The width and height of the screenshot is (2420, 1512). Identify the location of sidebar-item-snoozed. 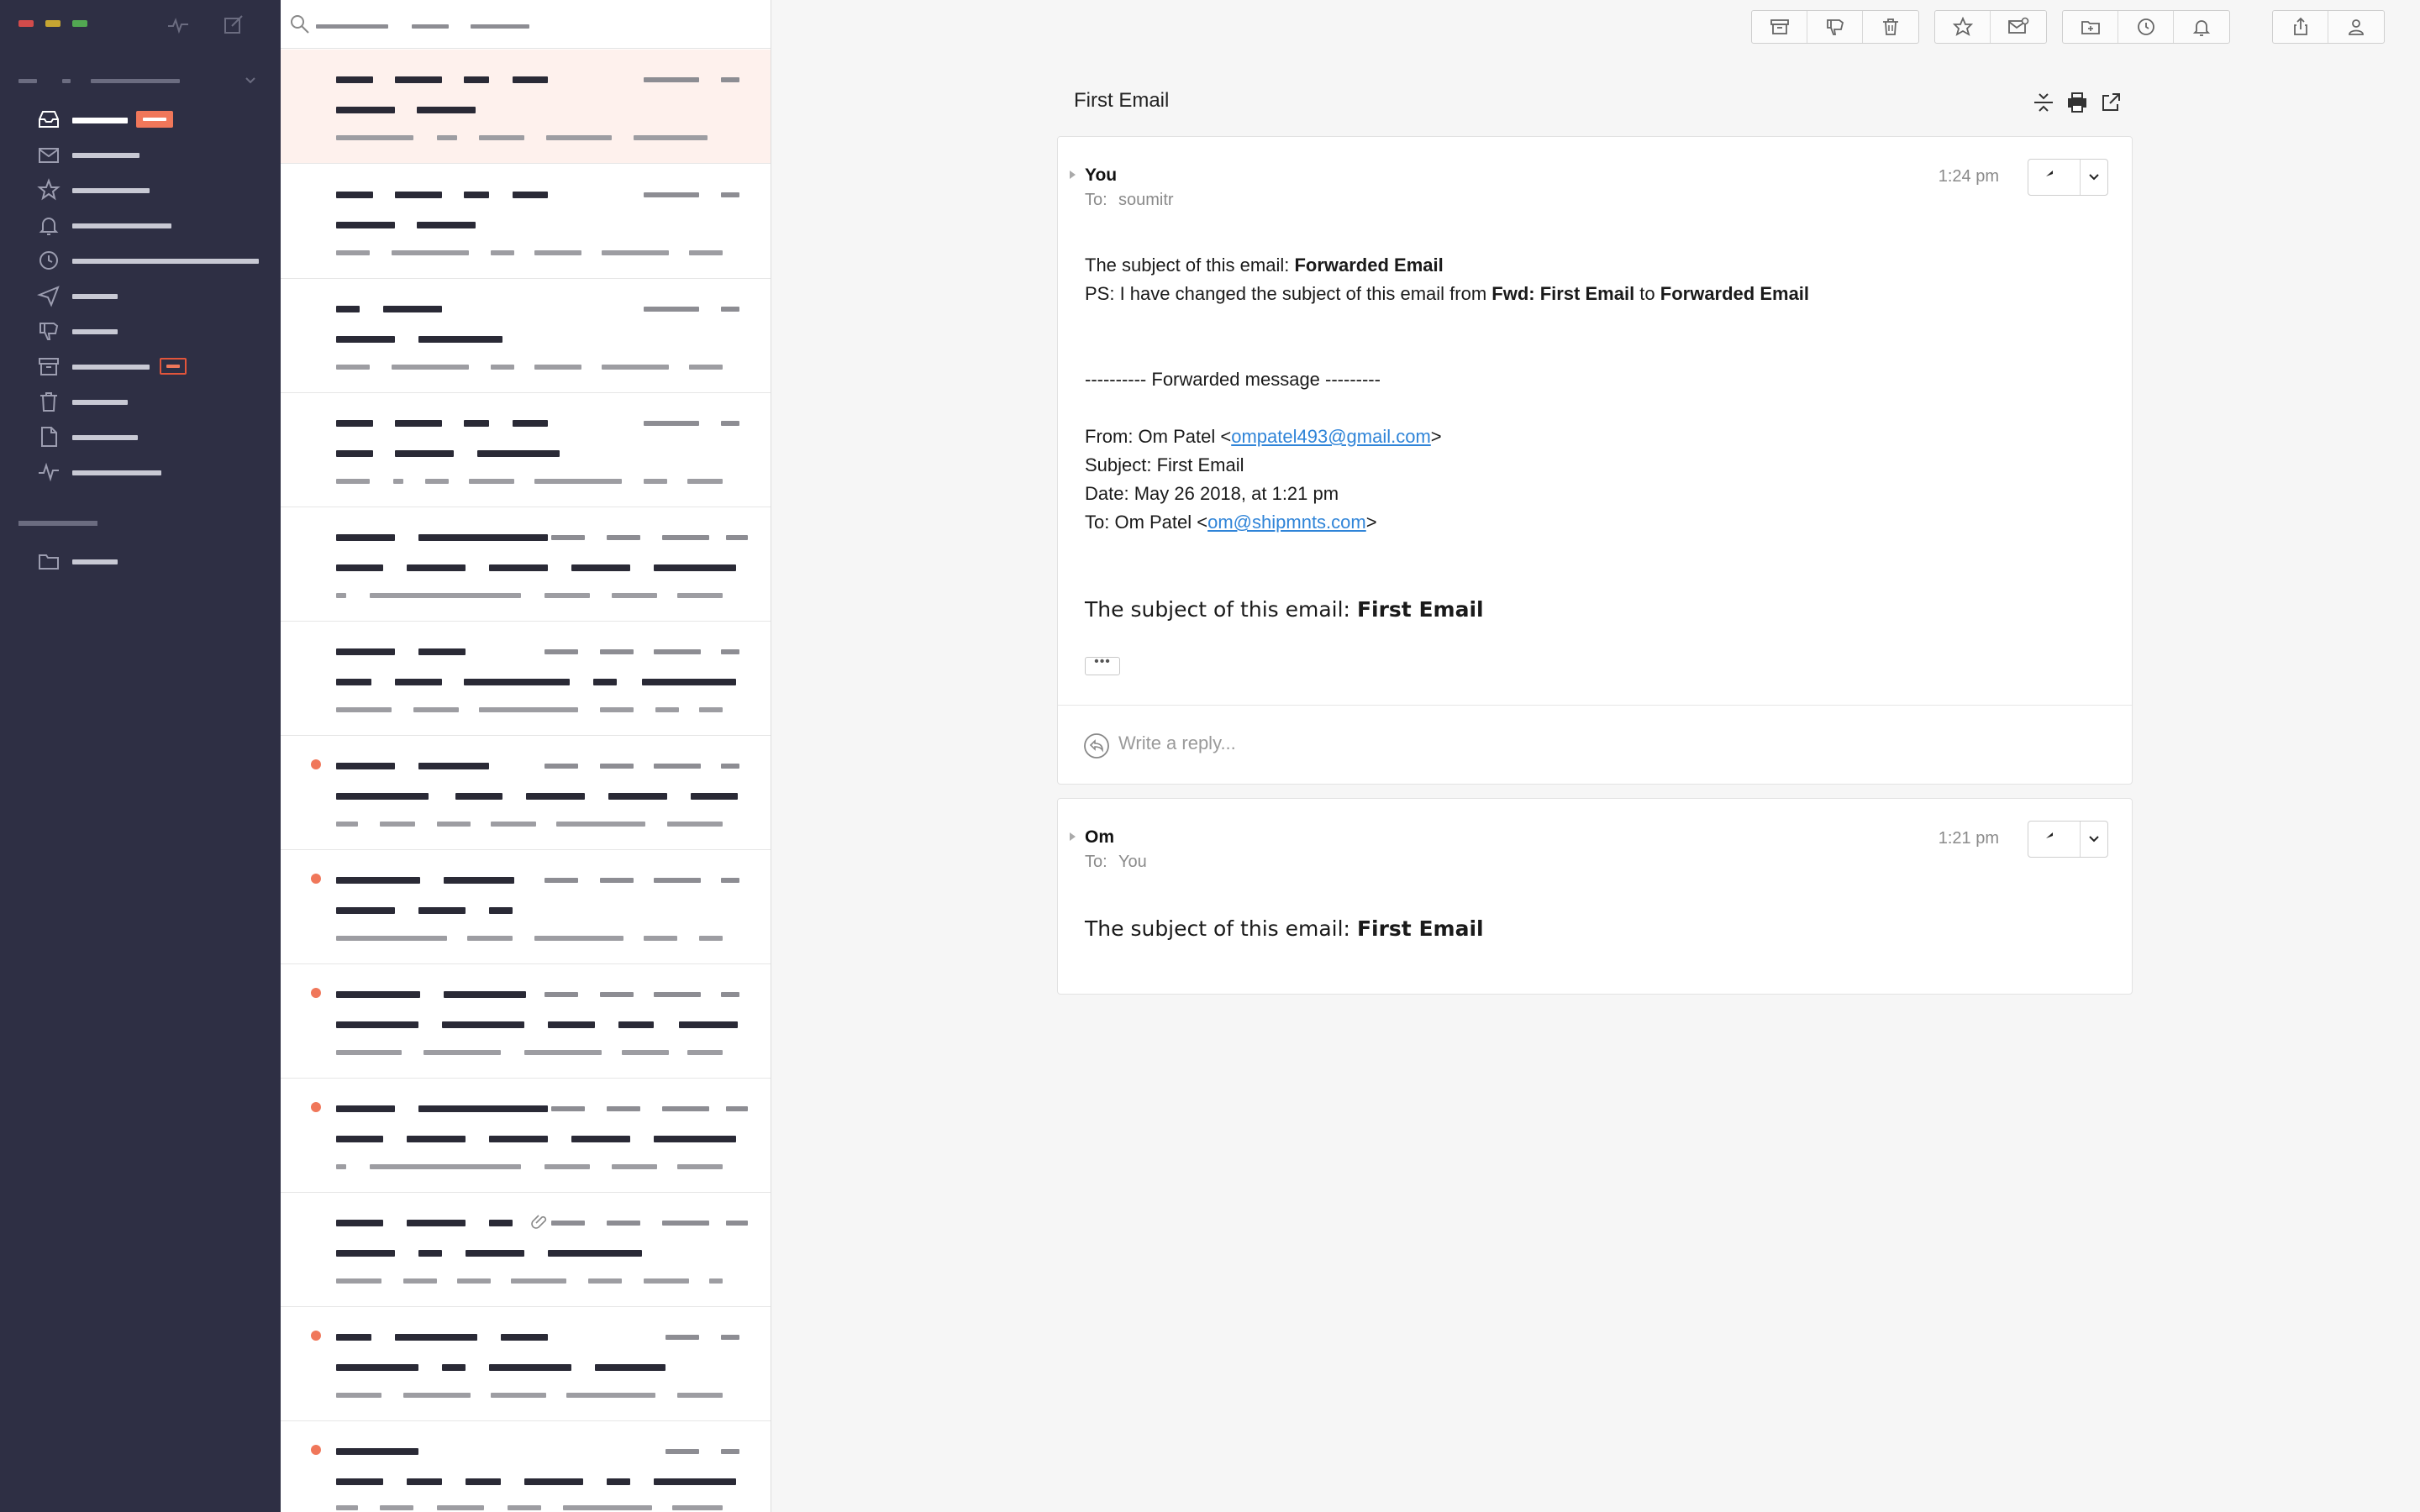
(154, 260).